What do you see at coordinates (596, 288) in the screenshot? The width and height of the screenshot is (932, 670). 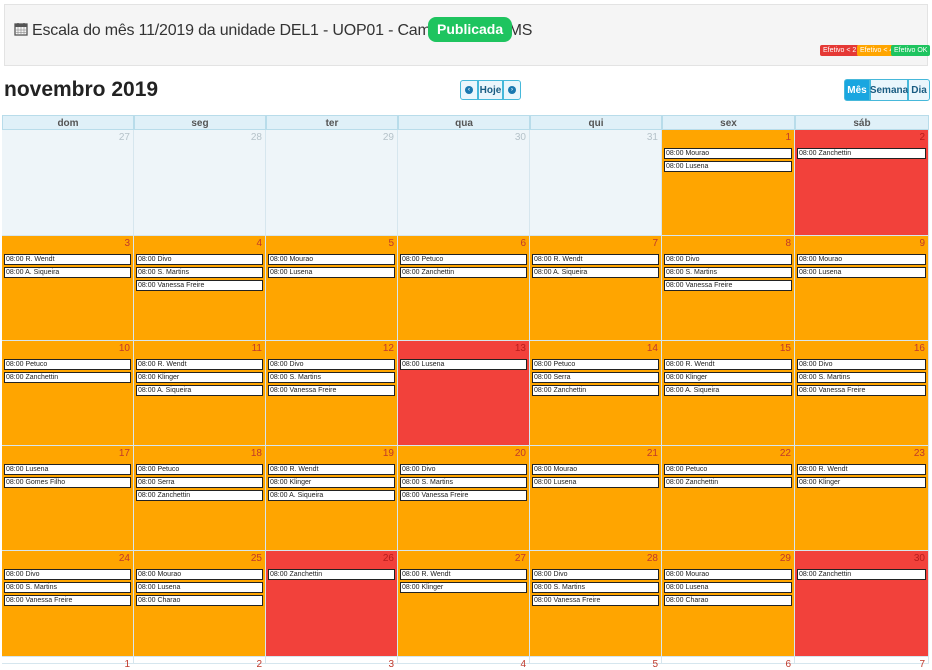 I see `calendar-day-cell: 7 08:00 R. Wendt 08:00 A. Siqueira` at bounding box center [596, 288].